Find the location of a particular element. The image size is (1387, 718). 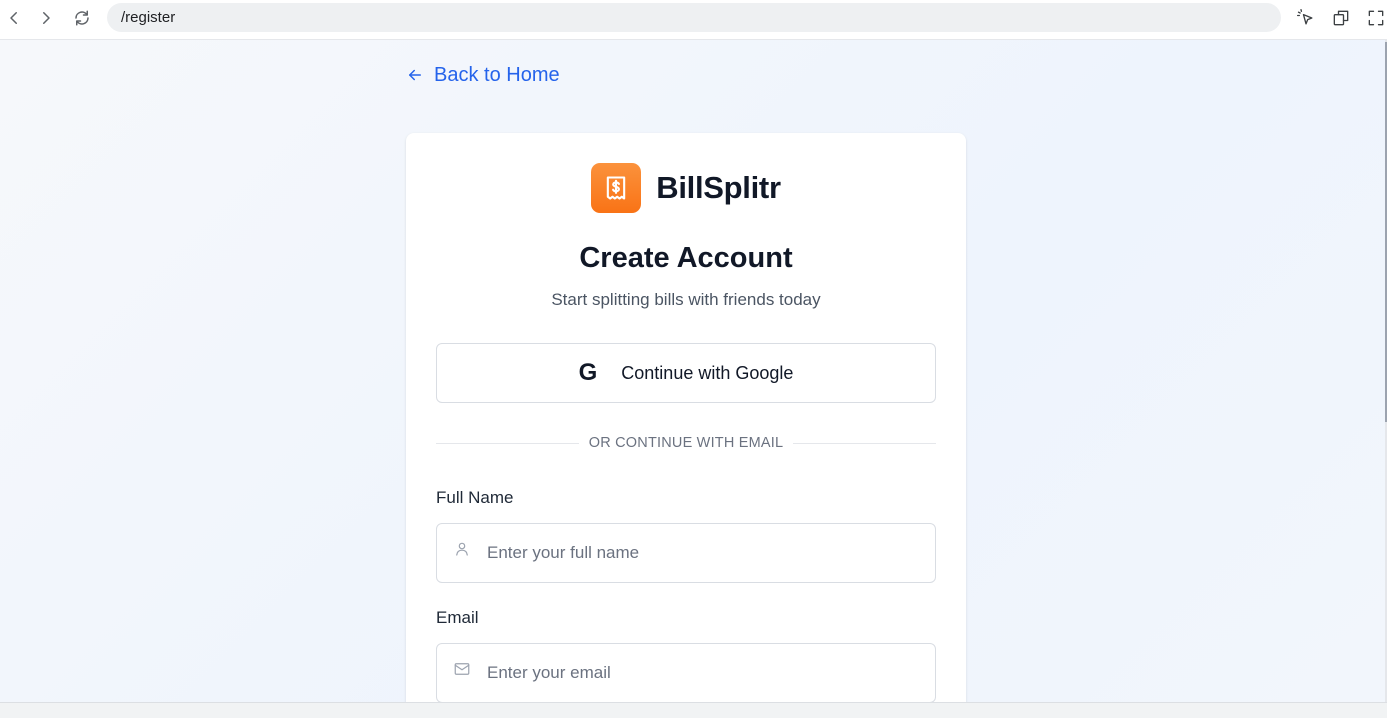

user-icon is located at coordinates (462, 549).